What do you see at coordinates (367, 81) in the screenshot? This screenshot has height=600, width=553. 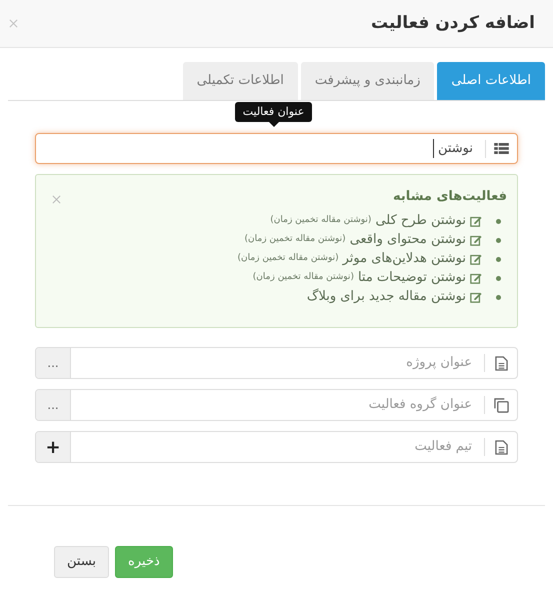 I see `tab: زمانبندی و پیشرفت` at bounding box center [367, 81].